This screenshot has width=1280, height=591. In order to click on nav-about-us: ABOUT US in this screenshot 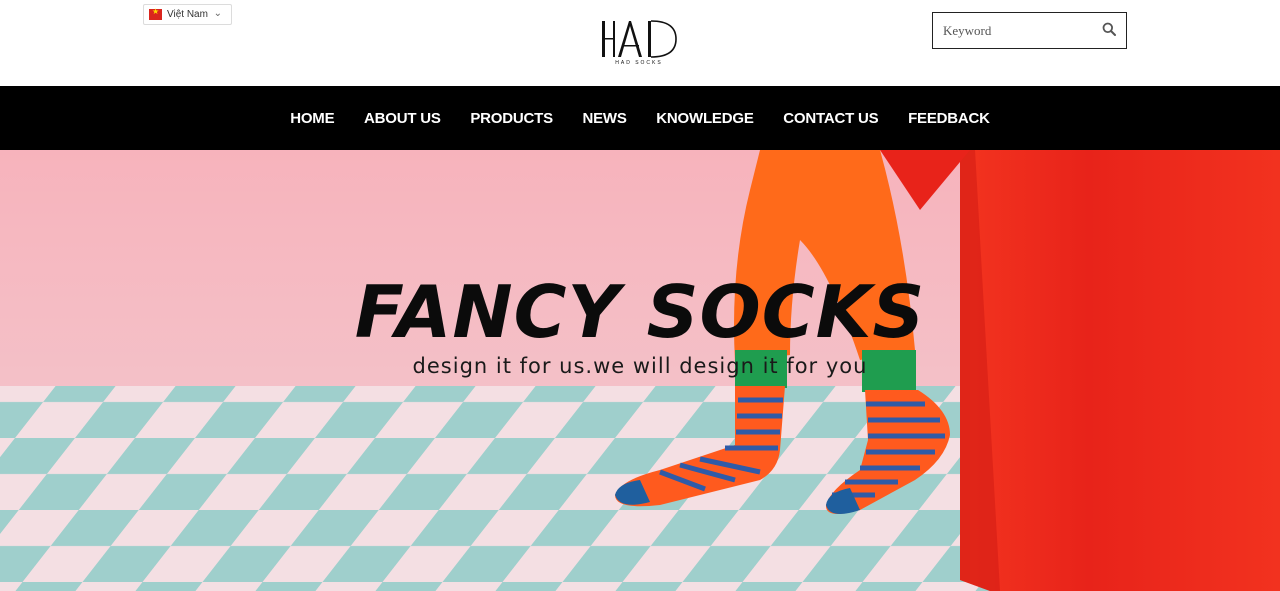, I will do `click(402, 118)`.